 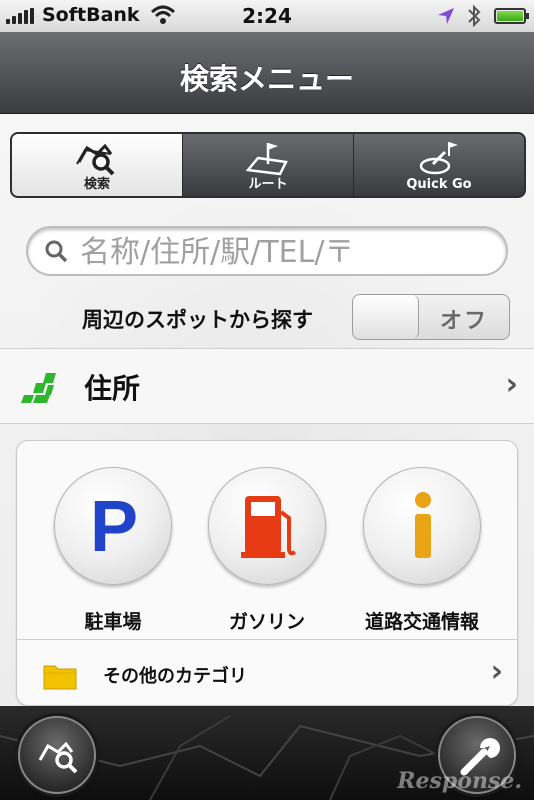 What do you see at coordinates (474, 18) in the screenshot?
I see `bluetooth-icon` at bounding box center [474, 18].